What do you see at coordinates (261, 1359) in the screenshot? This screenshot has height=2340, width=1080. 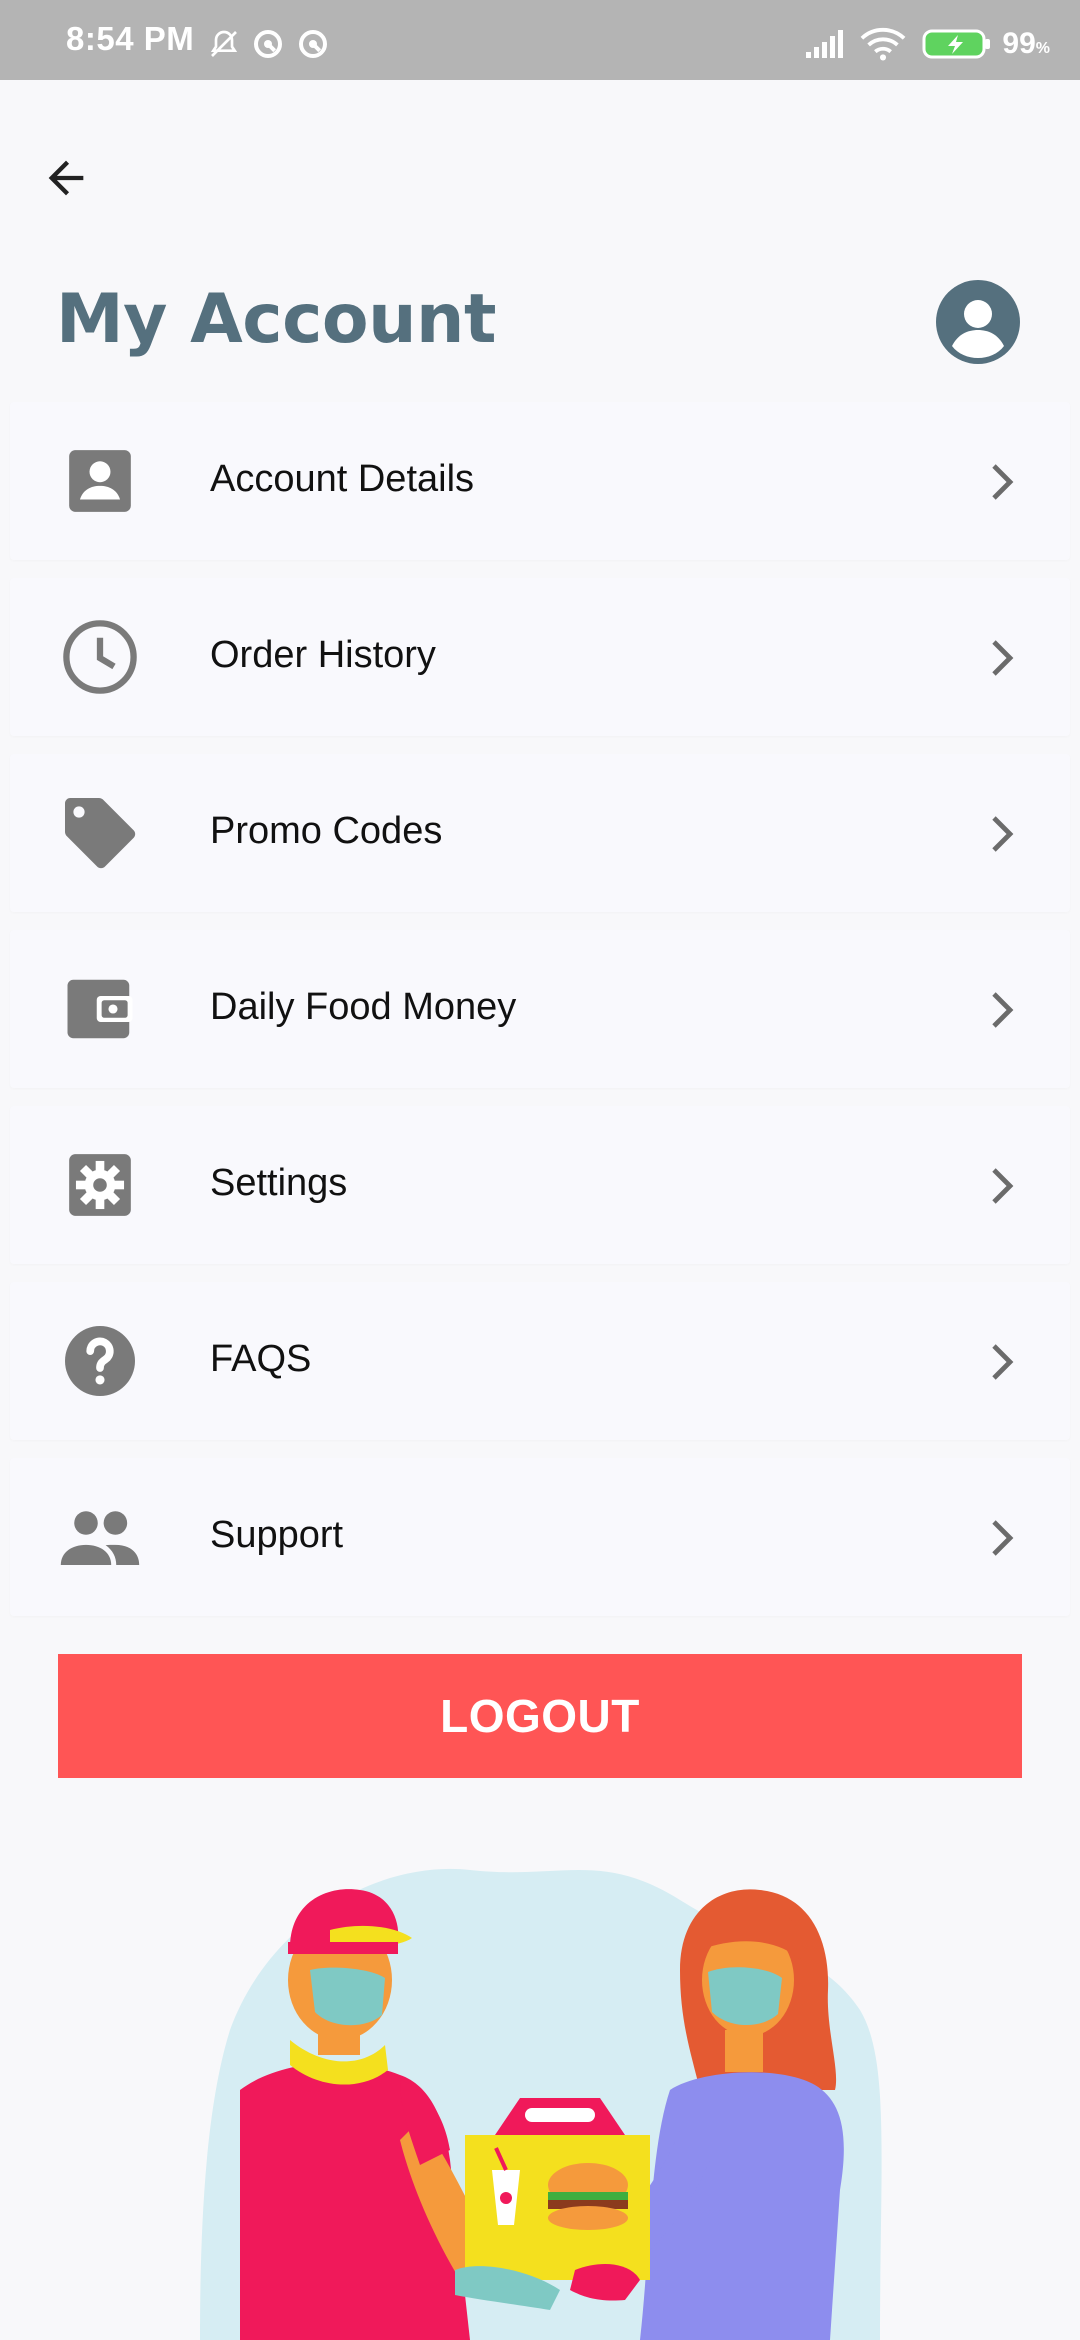 I see `menu-item-label: FAQS` at bounding box center [261, 1359].